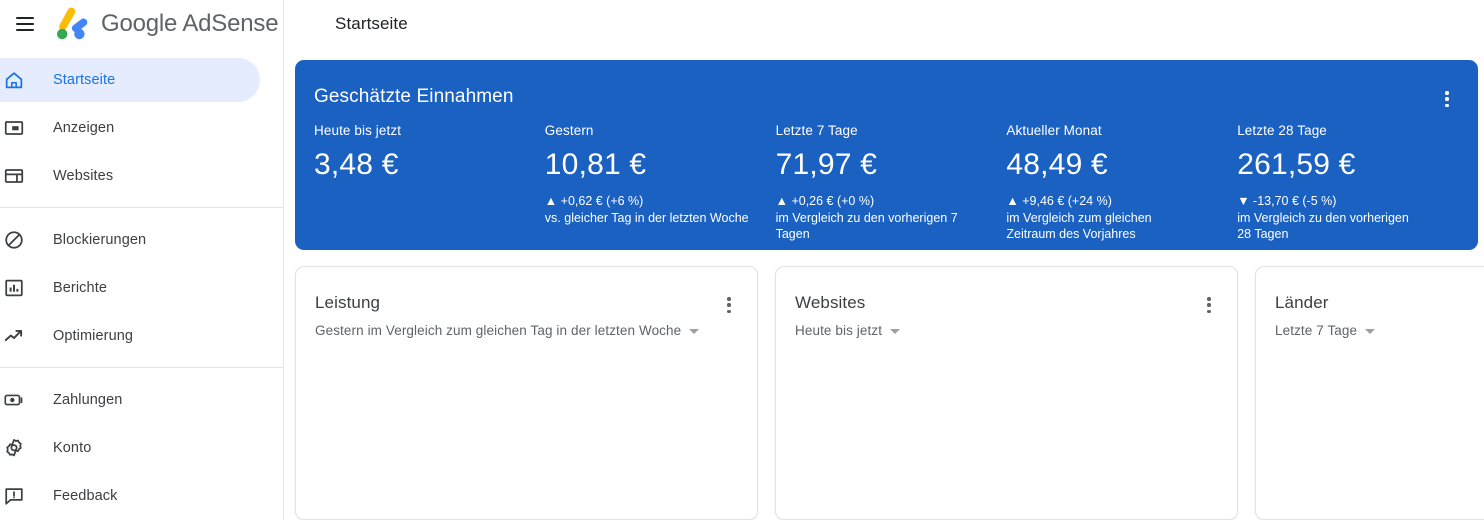 The width and height of the screenshot is (1484, 520). I want to click on sidebar-item-blockierungen: Blockierungen, so click(141, 240).